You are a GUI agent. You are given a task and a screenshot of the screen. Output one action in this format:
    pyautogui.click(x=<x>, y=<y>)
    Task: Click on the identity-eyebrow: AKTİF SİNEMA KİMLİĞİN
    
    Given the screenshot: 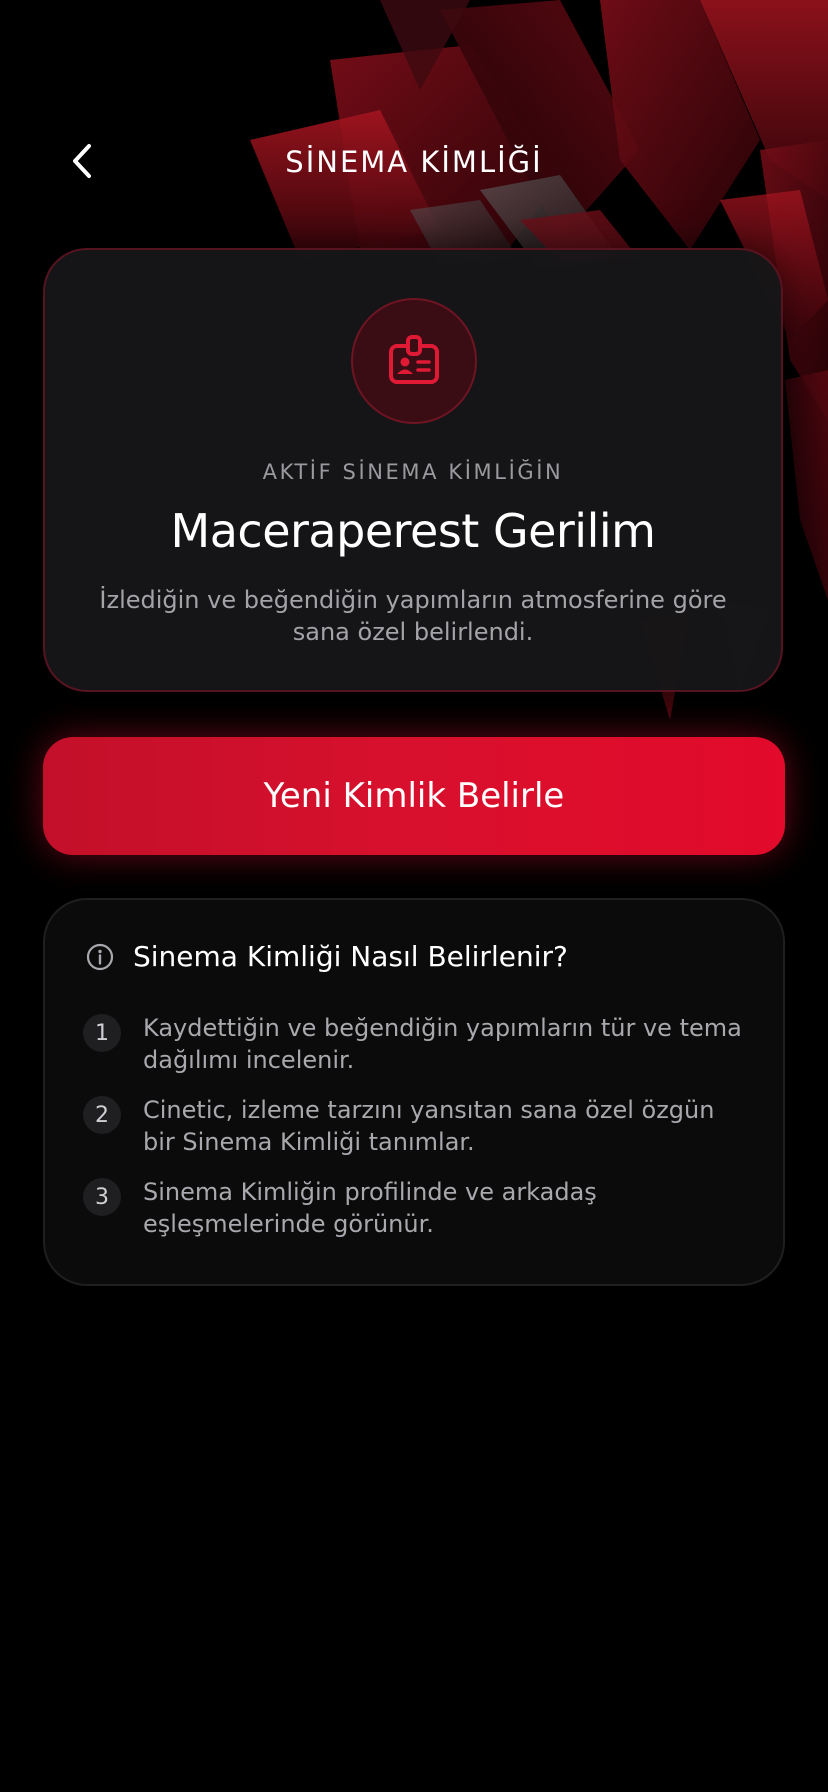 What is the action you would take?
    pyautogui.click(x=413, y=472)
    